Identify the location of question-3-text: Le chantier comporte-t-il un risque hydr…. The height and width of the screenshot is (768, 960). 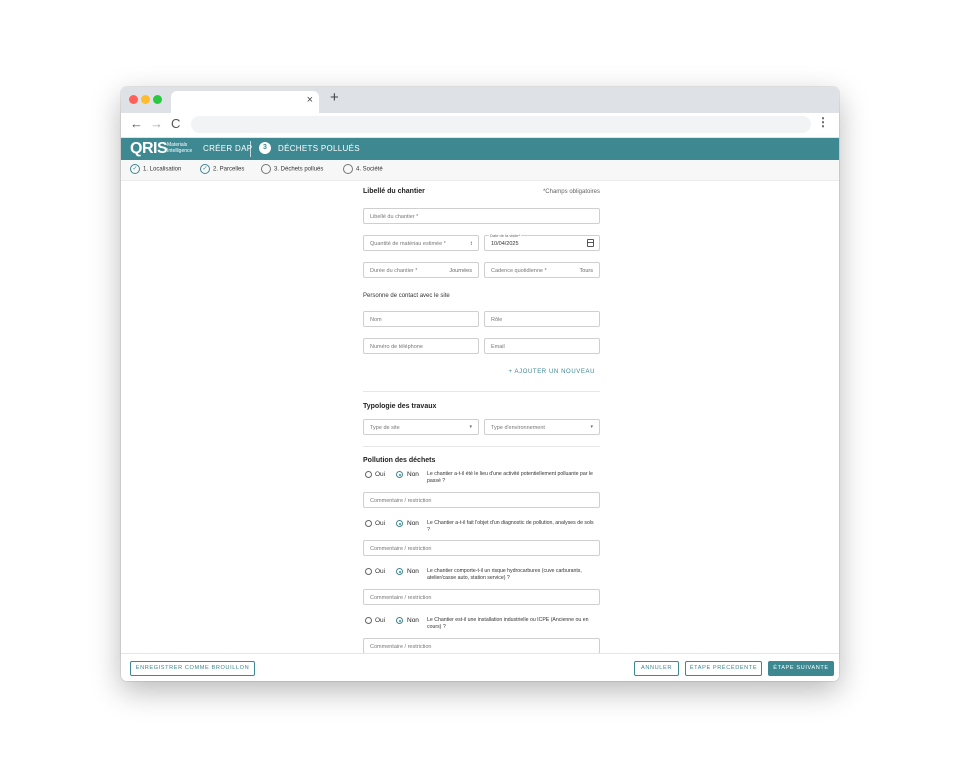
(504, 574).